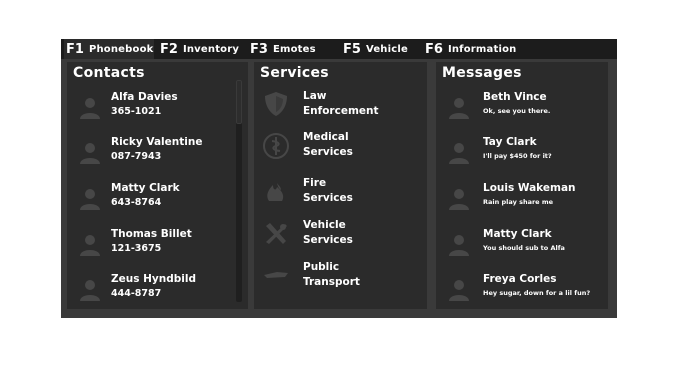 The width and height of the screenshot is (690, 388). Describe the element at coordinates (136, 111) in the screenshot. I see `contact-number: 365-1021` at that location.